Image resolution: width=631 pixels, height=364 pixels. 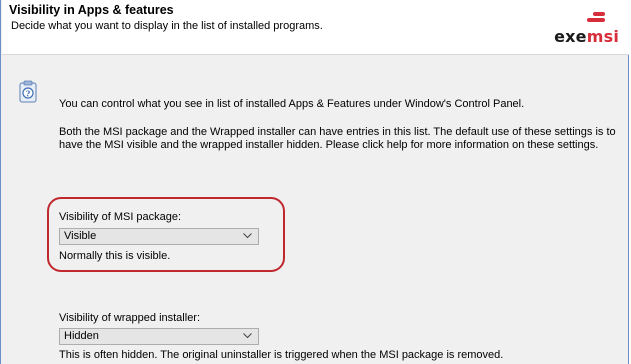 I want to click on info-clipboard-icon: ?, so click(x=28, y=92).